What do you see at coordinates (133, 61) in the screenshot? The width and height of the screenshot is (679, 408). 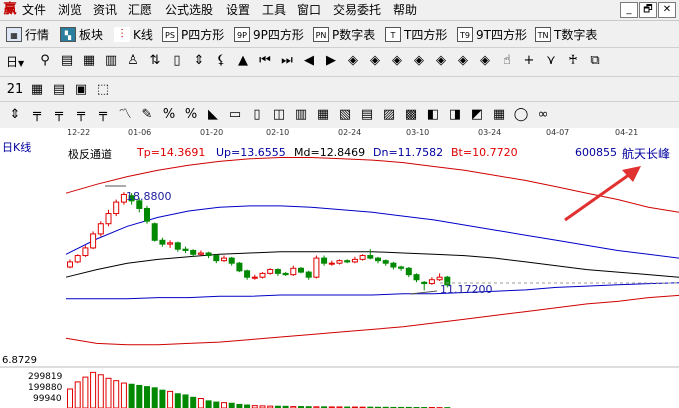 I see `draw-tool-5-icon: ♙` at bounding box center [133, 61].